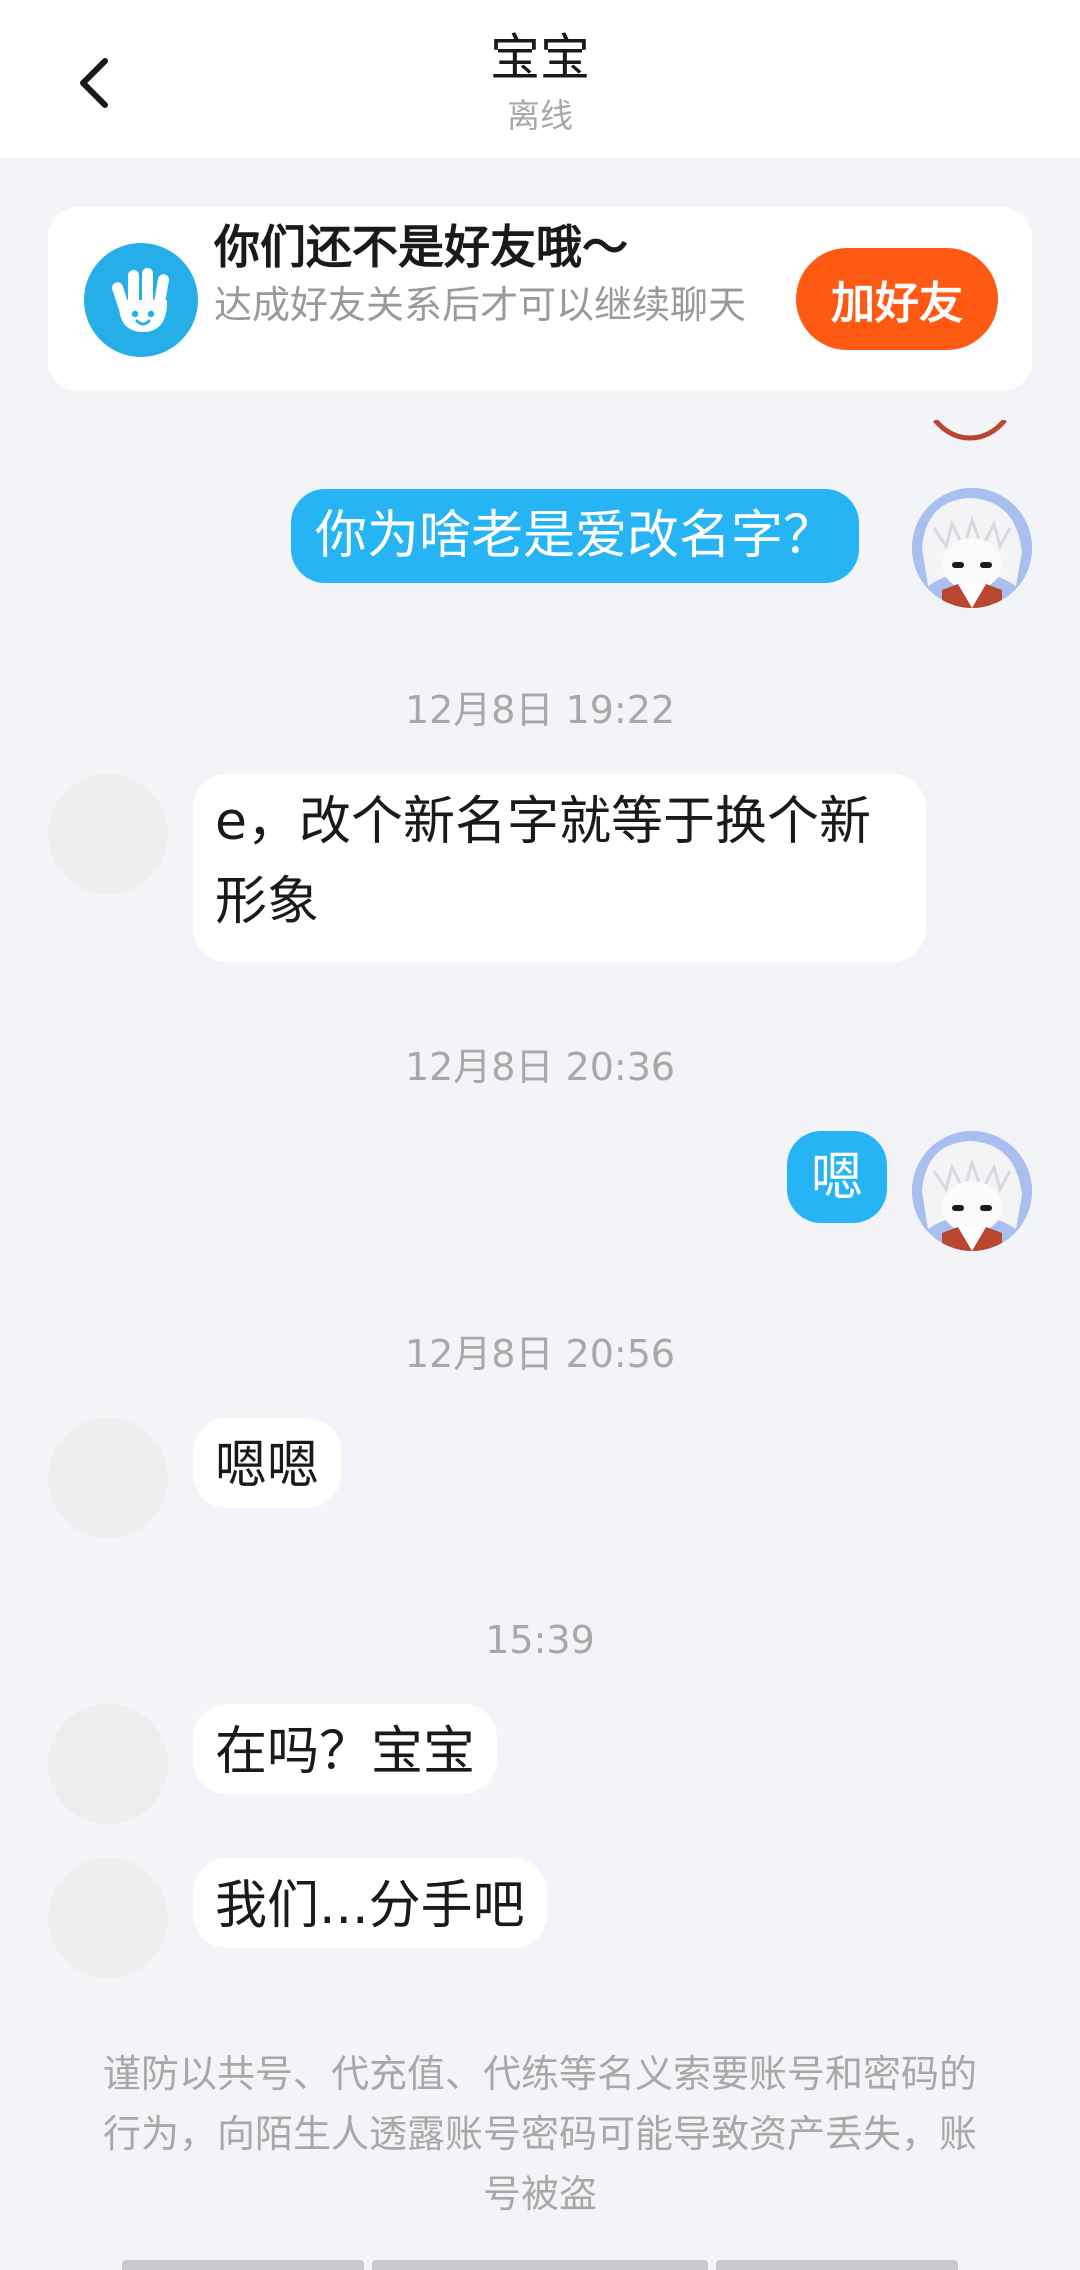 The height and width of the screenshot is (2270, 1080). Describe the element at coordinates (421, 247) in the screenshot. I see `banner-title: 你们还不是好友哦～` at that location.